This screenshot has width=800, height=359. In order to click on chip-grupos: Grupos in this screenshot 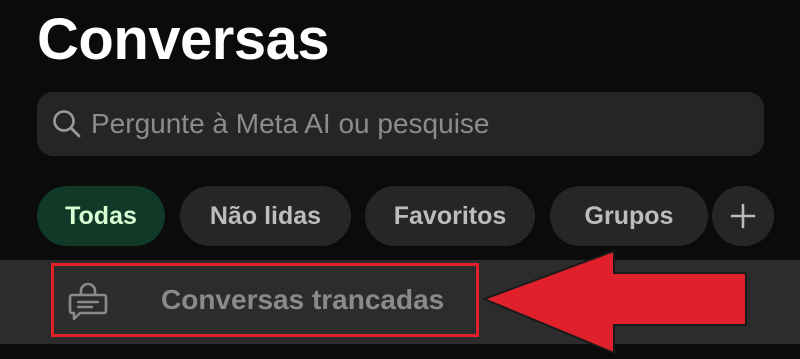, I will do `click(629, 216)`.